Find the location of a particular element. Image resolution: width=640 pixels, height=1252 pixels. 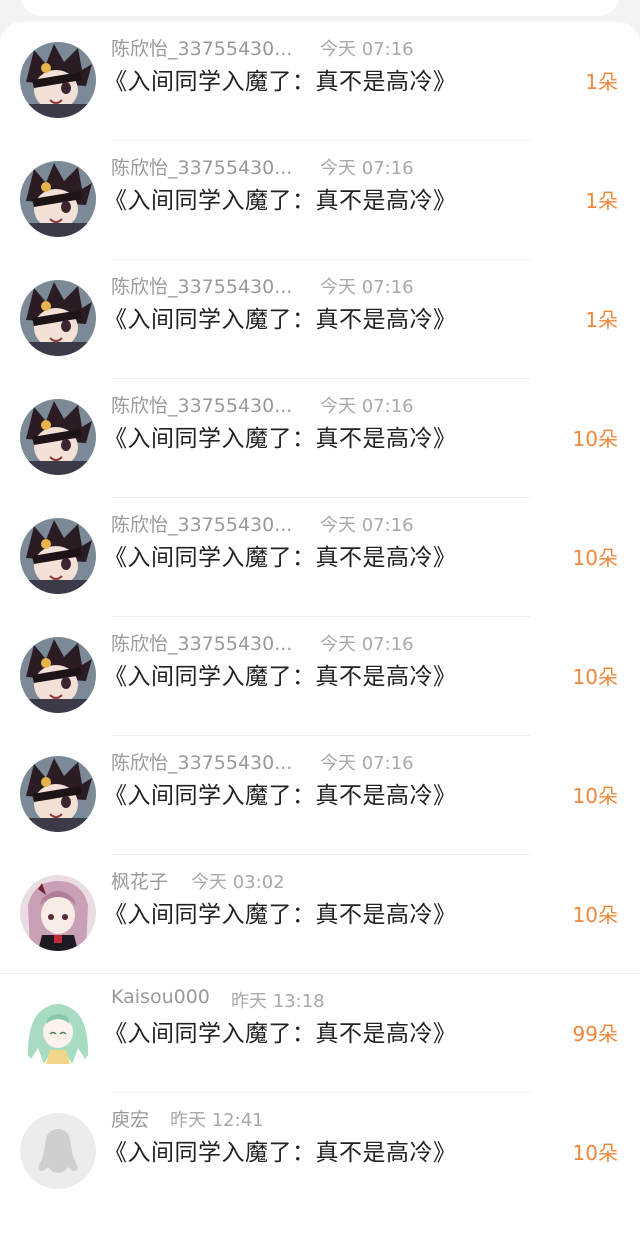

list-item: 枫花子 今天 03:02 《入间同学入魔了：真不是高冷》 10朵 is located at coordinates (320, 914).